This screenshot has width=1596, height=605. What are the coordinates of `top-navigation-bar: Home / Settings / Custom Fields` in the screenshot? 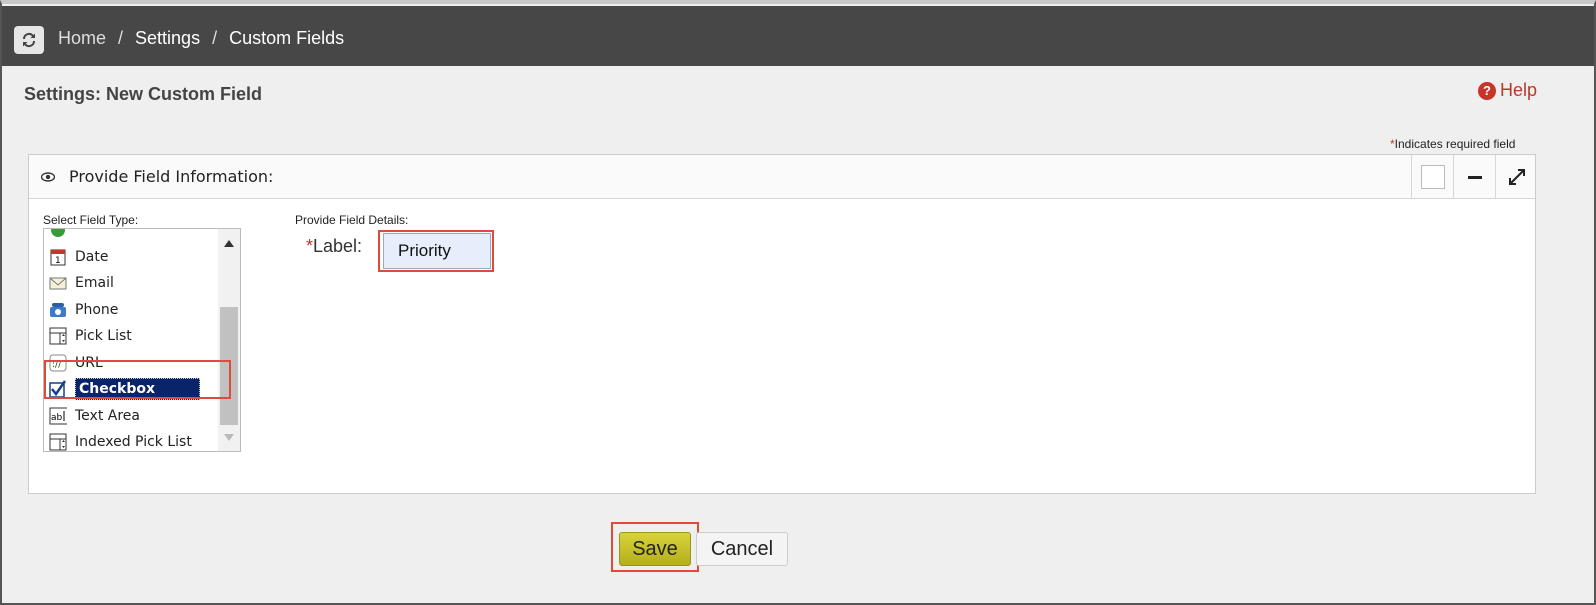 It's located at (798, 36).